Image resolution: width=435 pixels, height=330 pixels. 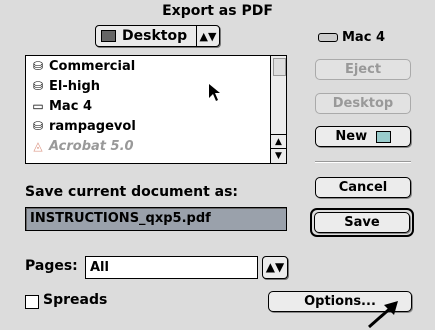 I want to click on spreads-checkbox, so click(x=32, y=302).